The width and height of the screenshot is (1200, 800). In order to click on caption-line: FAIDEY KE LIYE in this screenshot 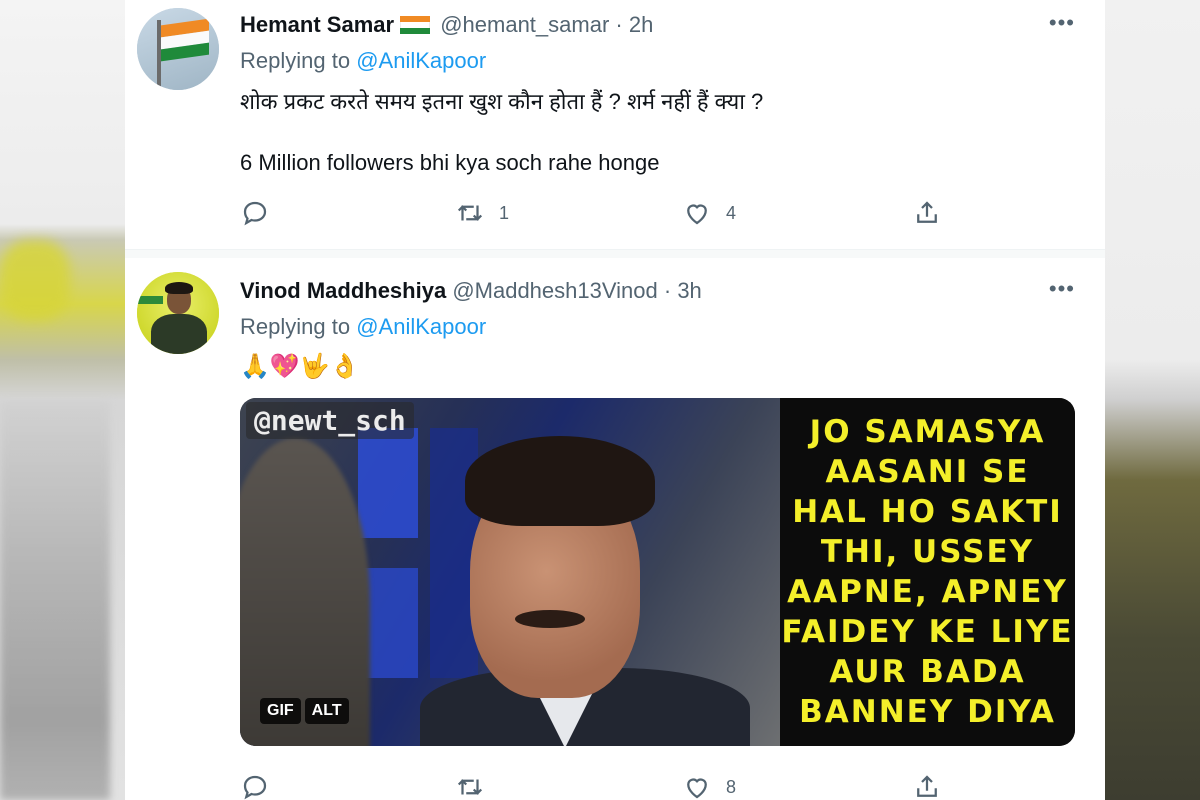, I will do `click(927, 632)`.